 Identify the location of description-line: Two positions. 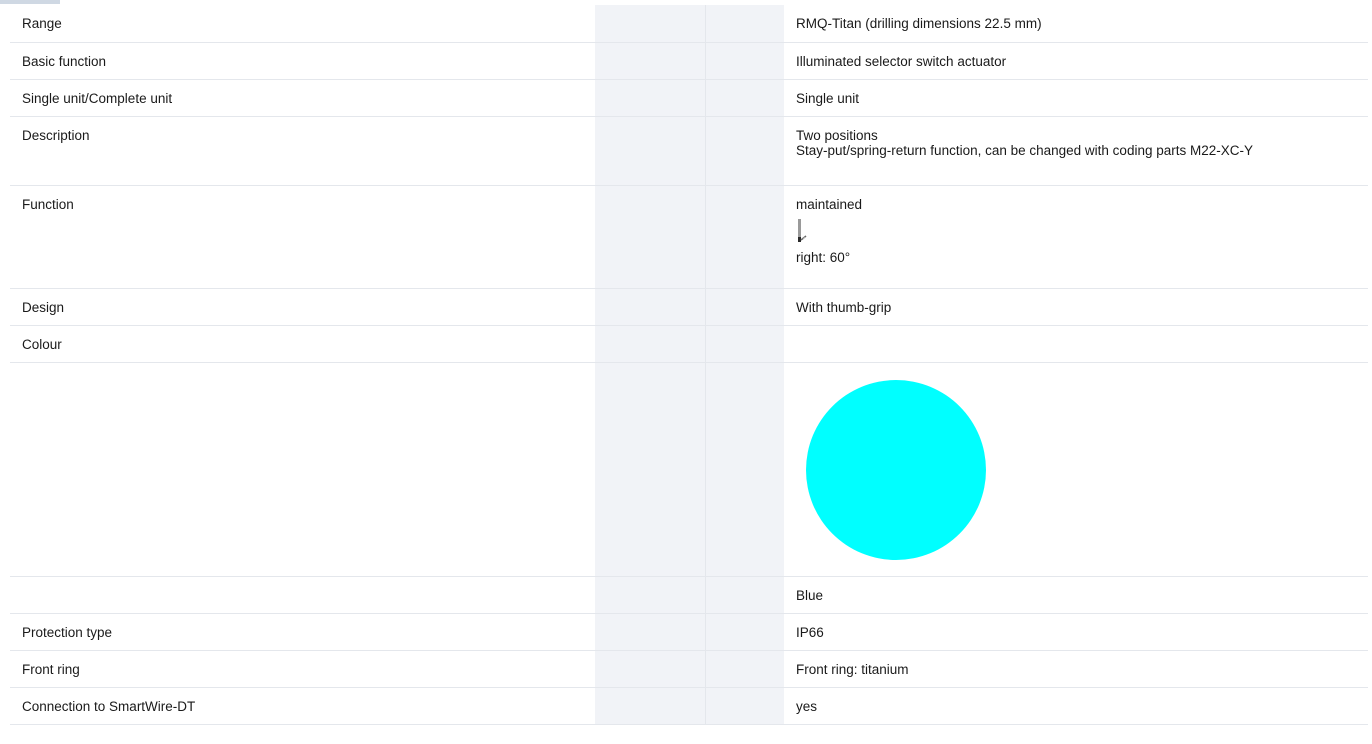
(837, 135).